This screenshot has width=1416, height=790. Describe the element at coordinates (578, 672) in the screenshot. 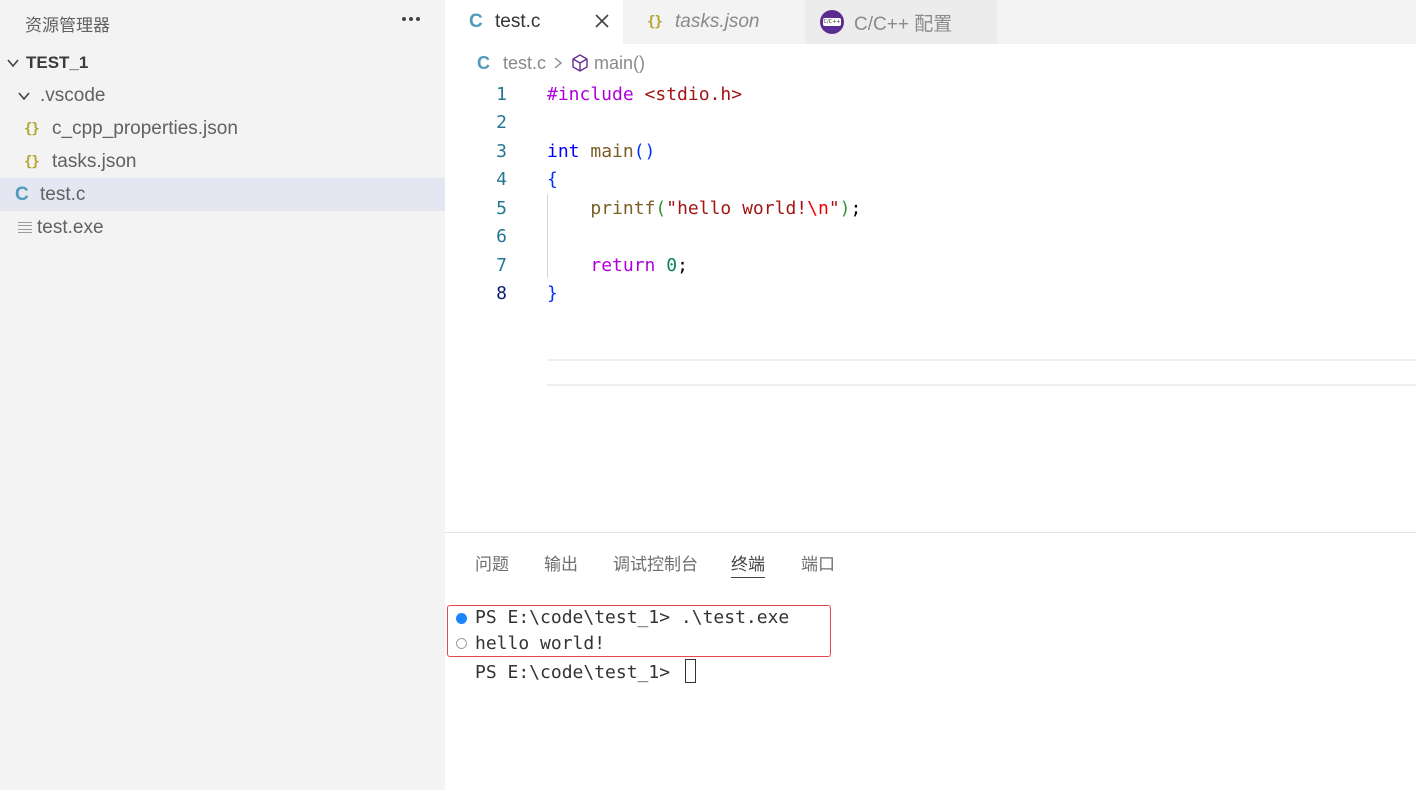

I see `terminal-prompt-text: PS E:\code\test_1>` at that location.